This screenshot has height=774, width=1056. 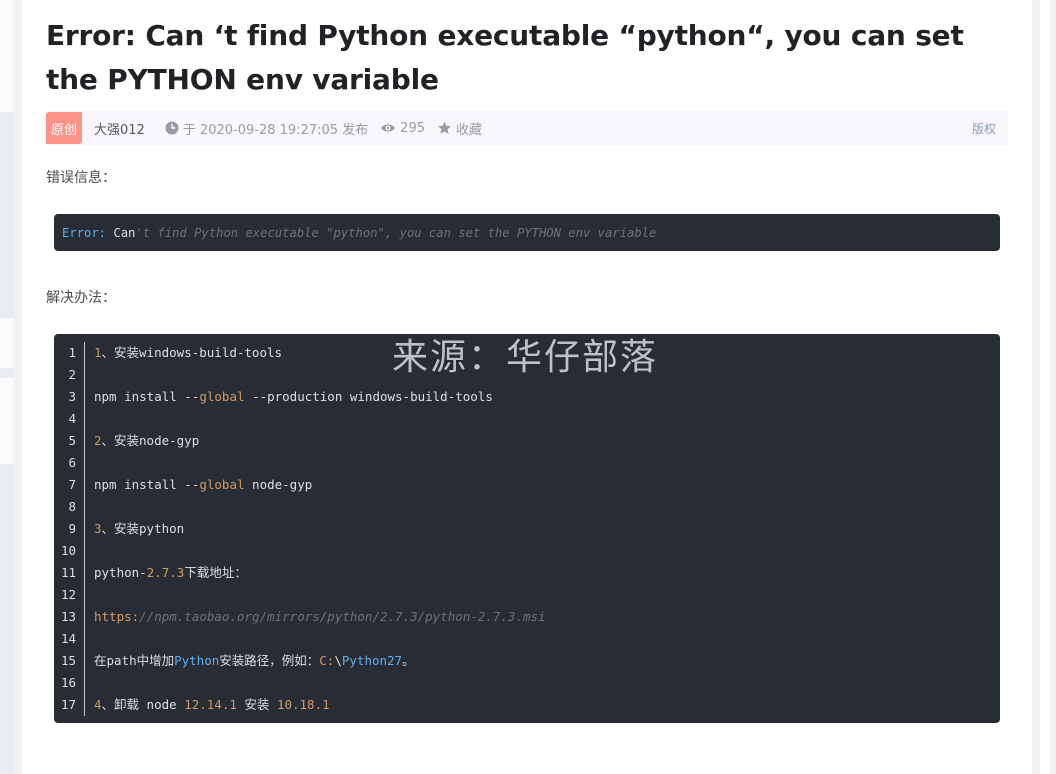 I want to click on code-line: 3、安装python, so click(x=320, y=529).